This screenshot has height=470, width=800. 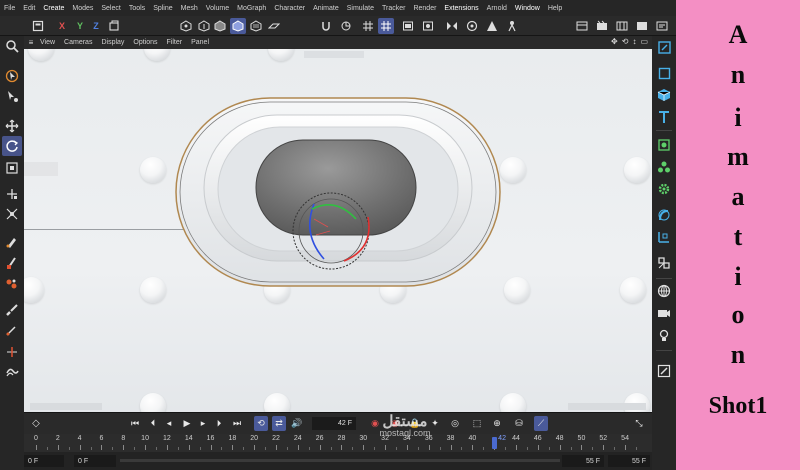 What do you see at coordinates (82, 8) in the screenshot?
I see `menu-modes: Modes` at bounding box center [82, 8].